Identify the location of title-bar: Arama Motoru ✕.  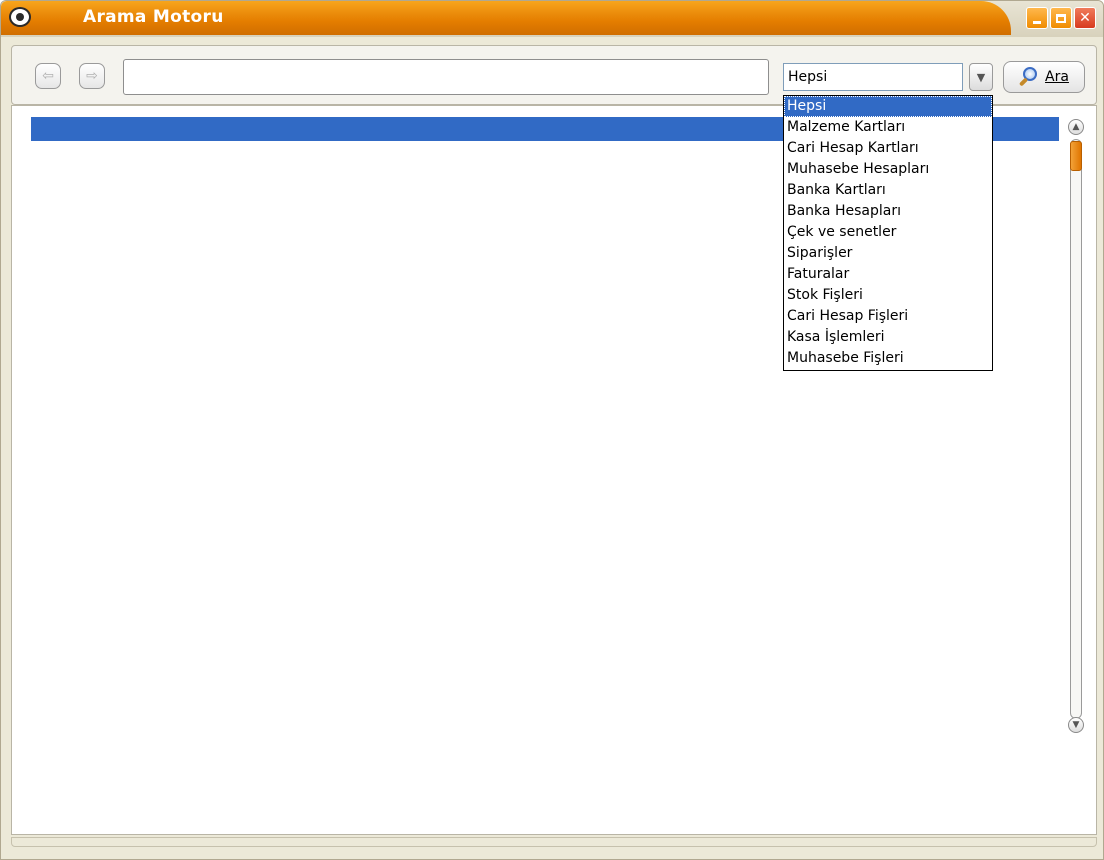
(552, 19).